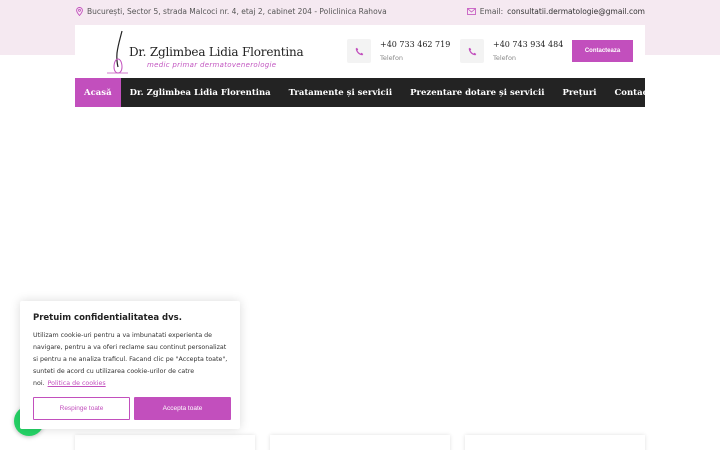 The width and height of the screenshot is (720, 450). Describe the element at coordinates (477, 92) in the screenshot. I see `nav-item-equipment: Prezentare dotare și servicii` at that location.